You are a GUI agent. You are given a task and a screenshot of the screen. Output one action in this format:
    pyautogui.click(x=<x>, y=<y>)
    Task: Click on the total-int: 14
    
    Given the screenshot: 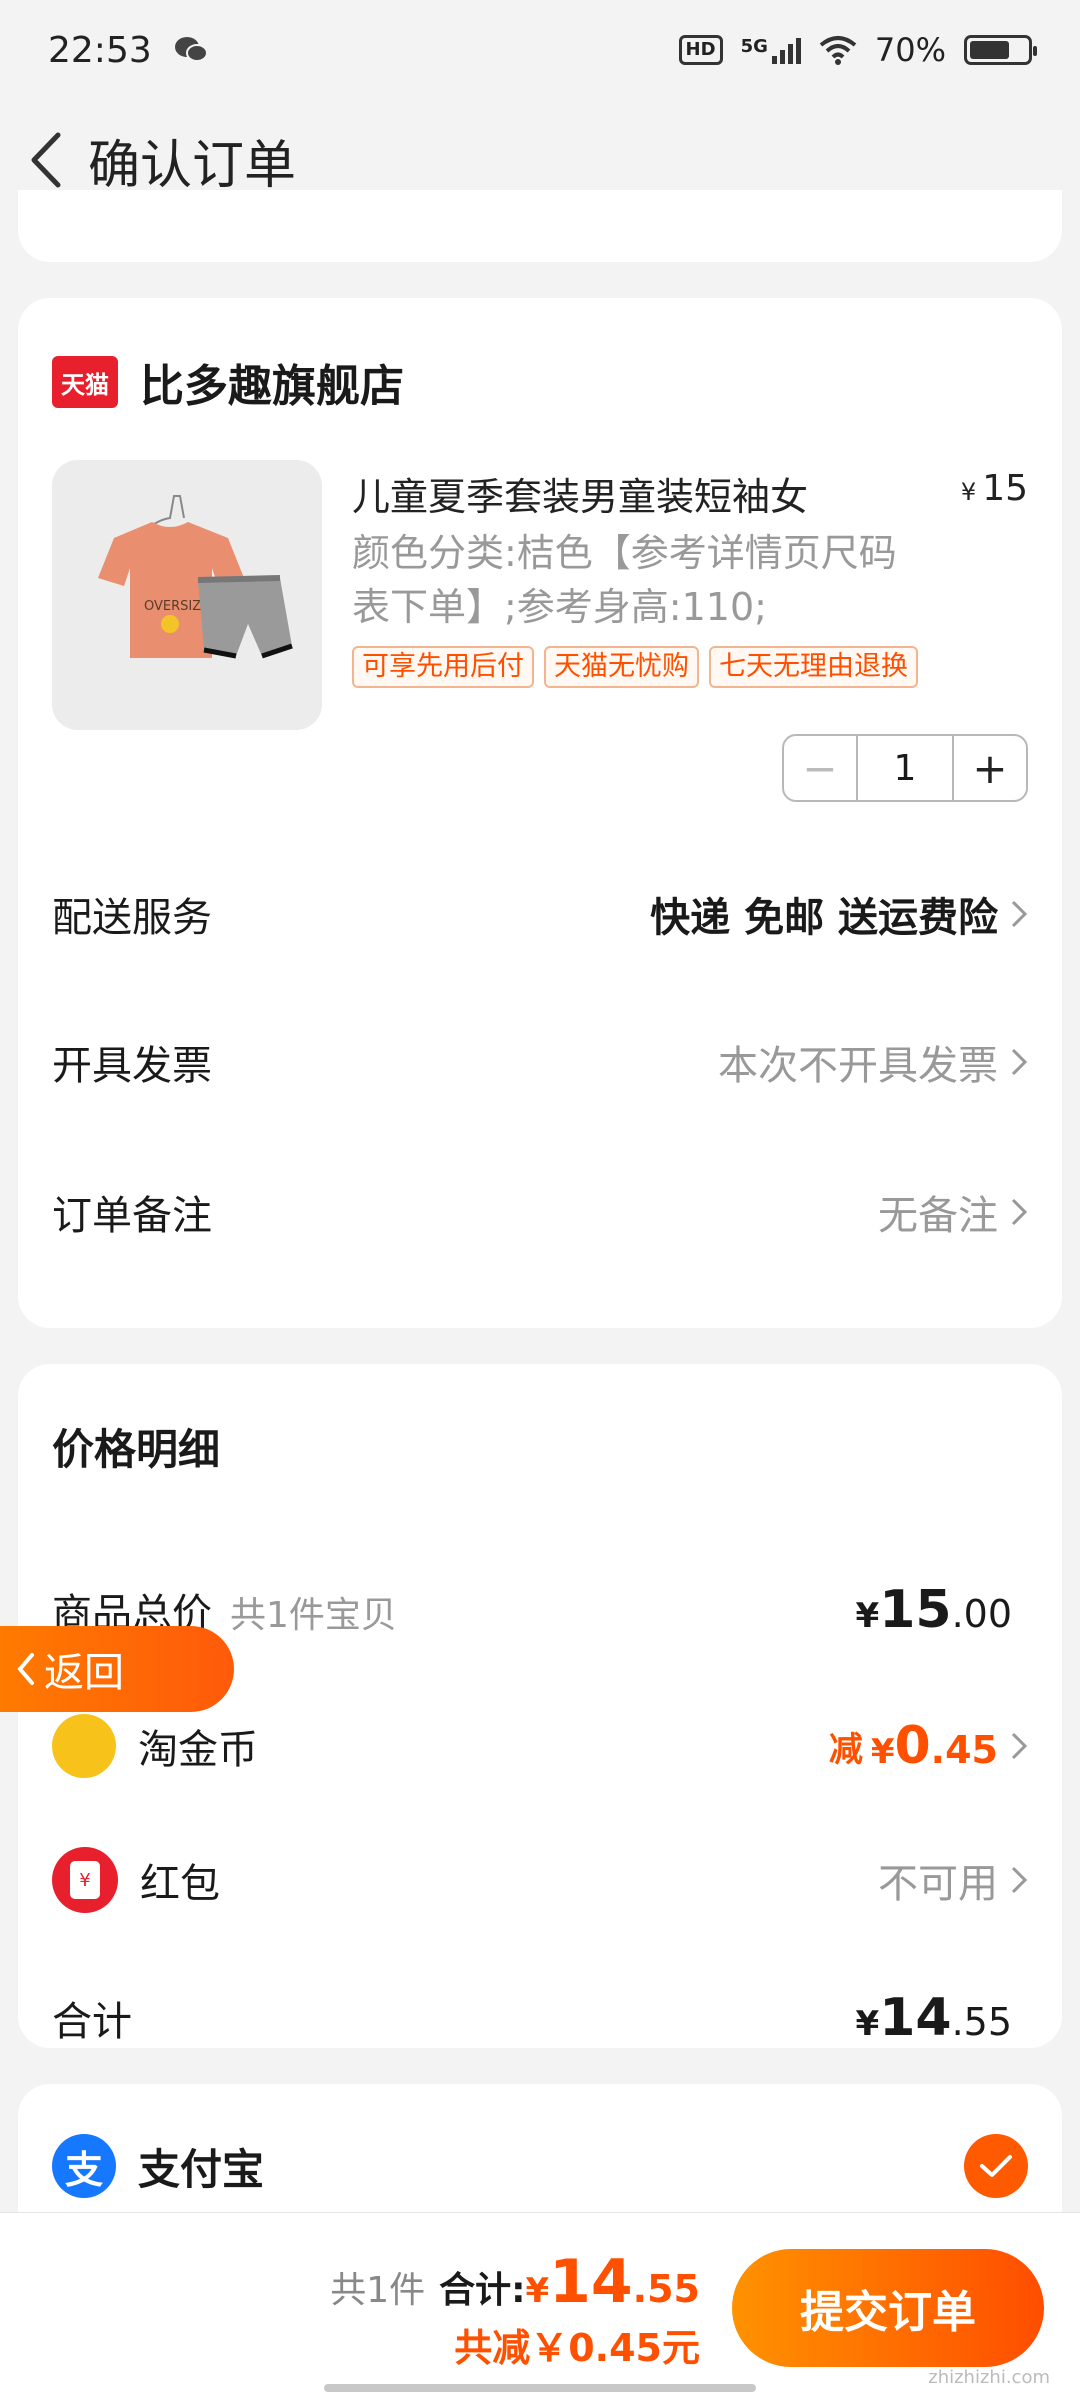 What is the action you would take?
    pyautogui.click(x=915, y=2018)
    